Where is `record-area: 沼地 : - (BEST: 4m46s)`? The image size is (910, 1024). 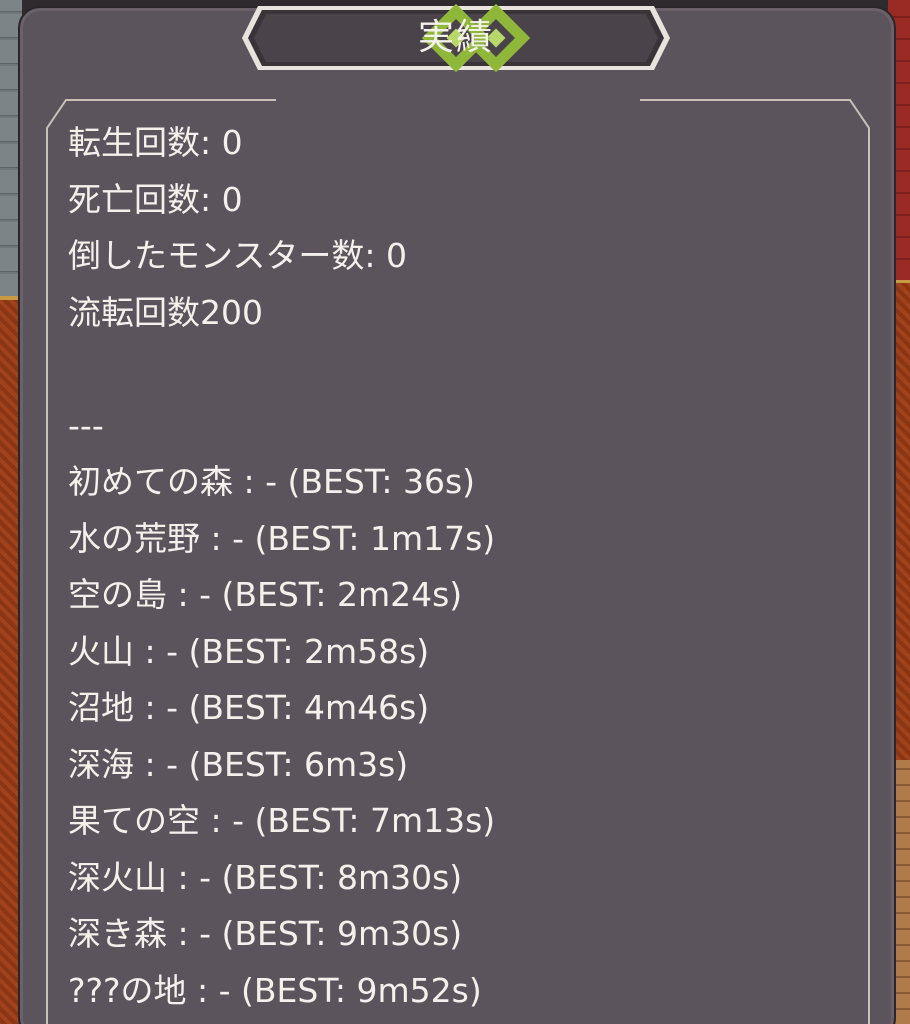
record-area: 沼地 : - (BEST: 4m46s) is located at coordinates (249, 707).